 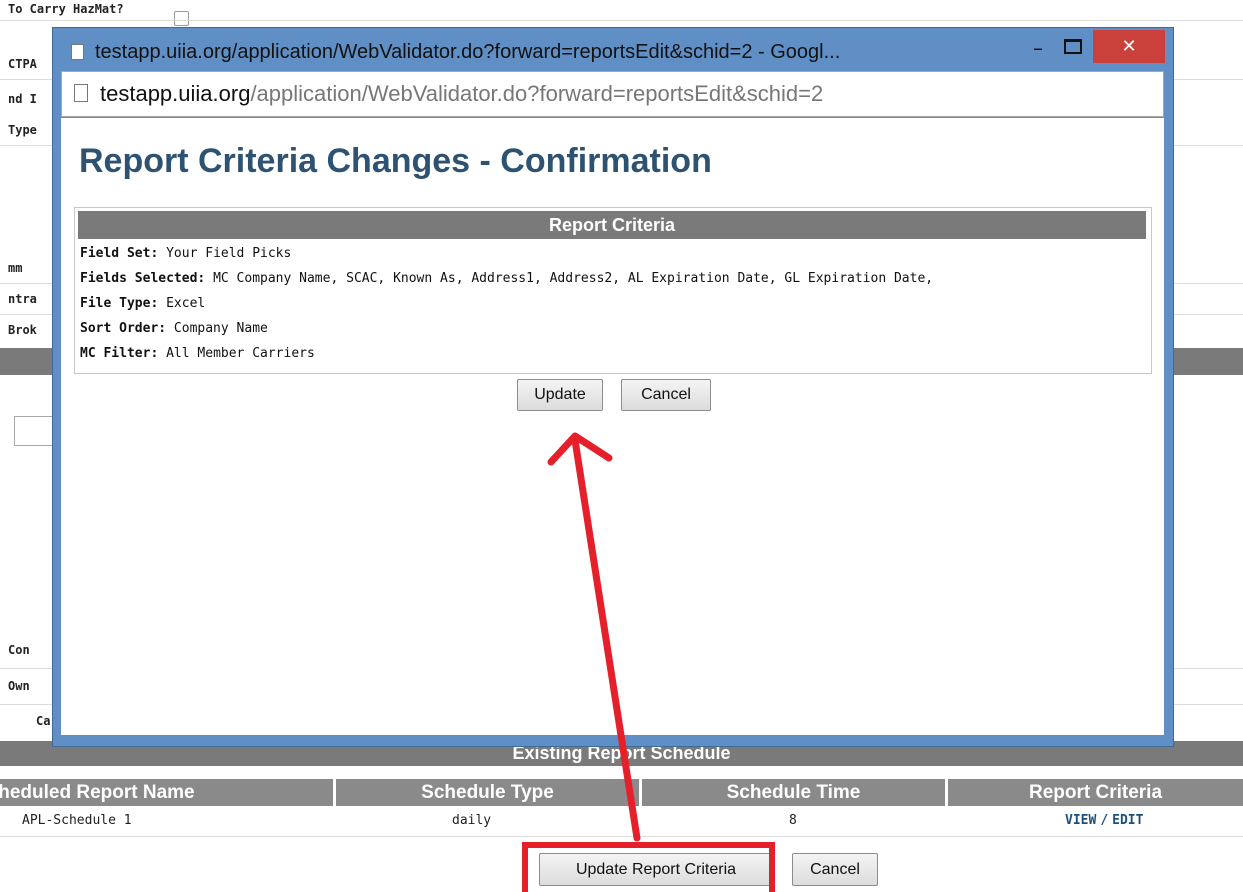 I want to click on annotation-highlight-box, so click(x=648, y=867).